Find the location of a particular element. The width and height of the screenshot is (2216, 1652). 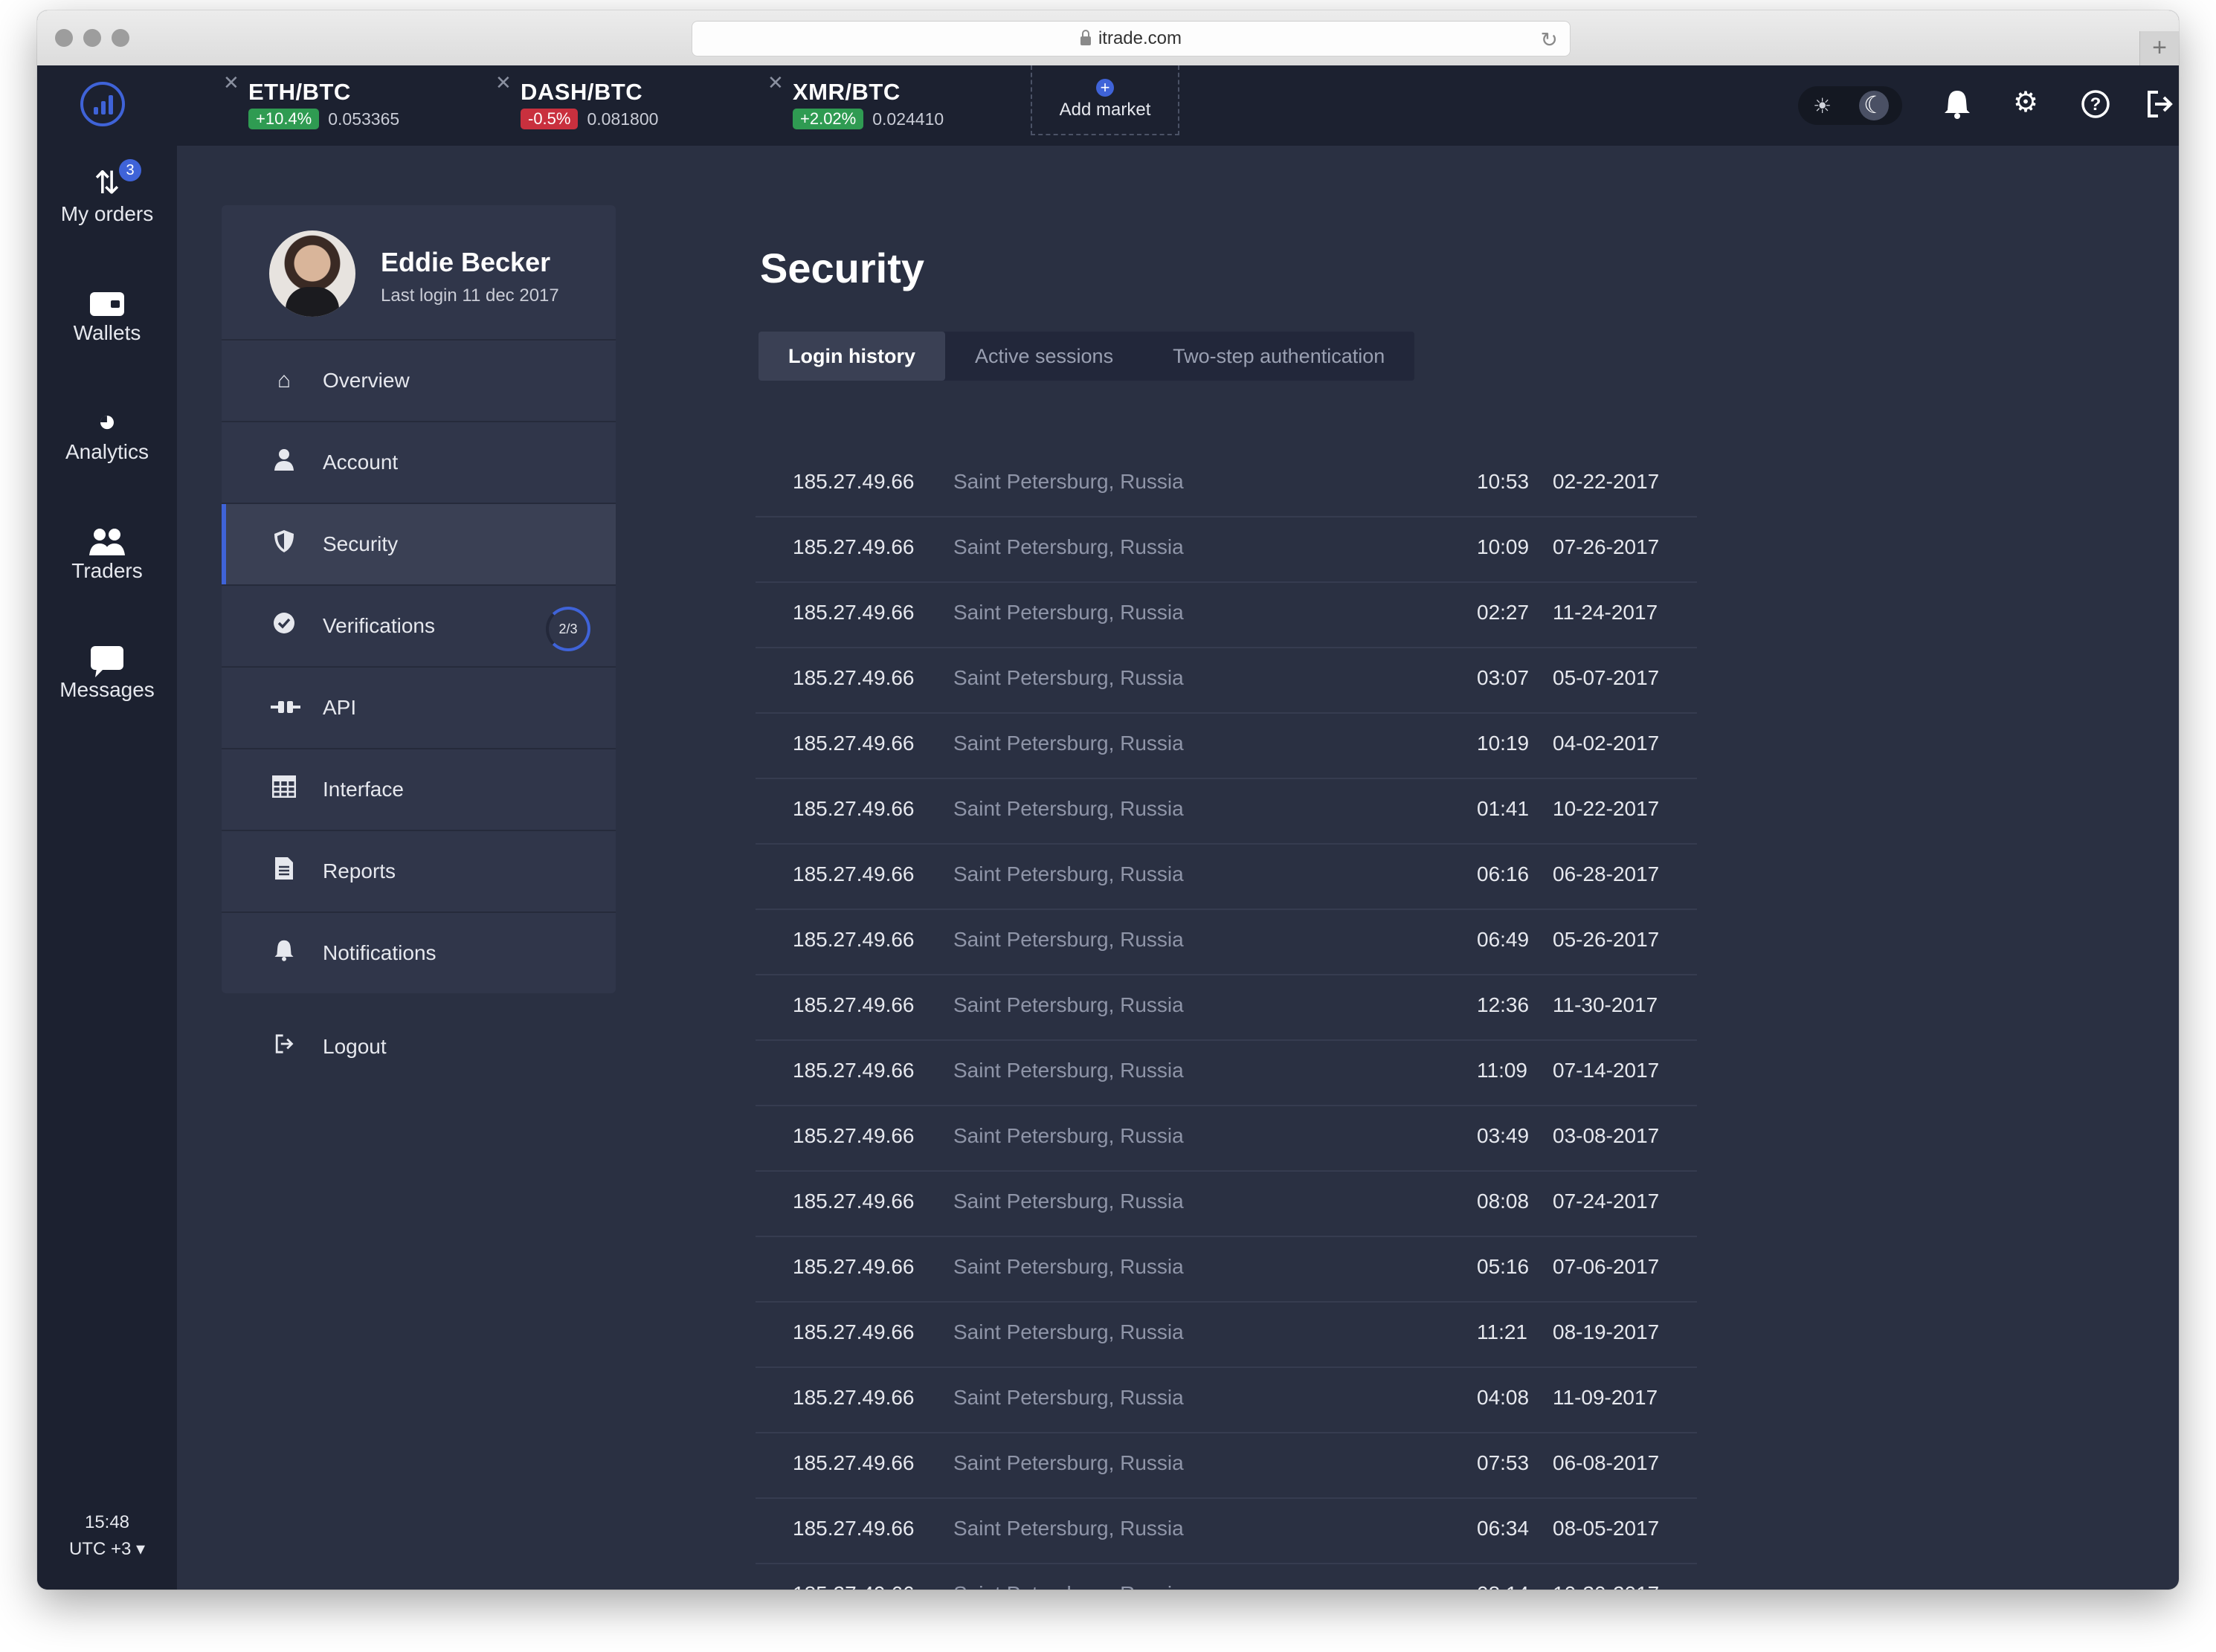

menu-item-notifications: Notifications is located at coordinates (419, 953).